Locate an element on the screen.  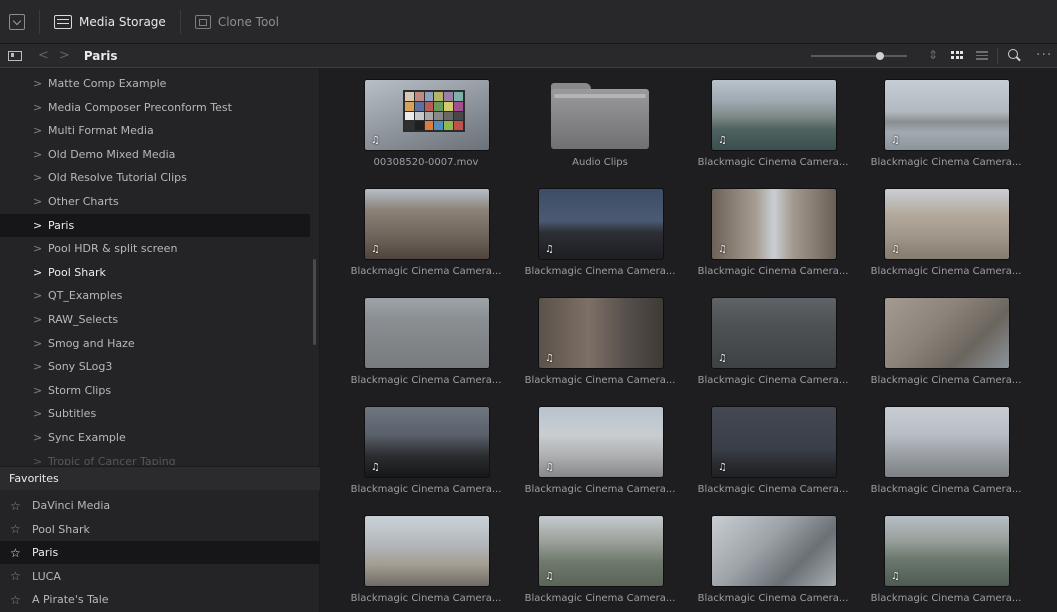
favorite-item: ☆ DaVinci Media is located at coordinates (160, 505).